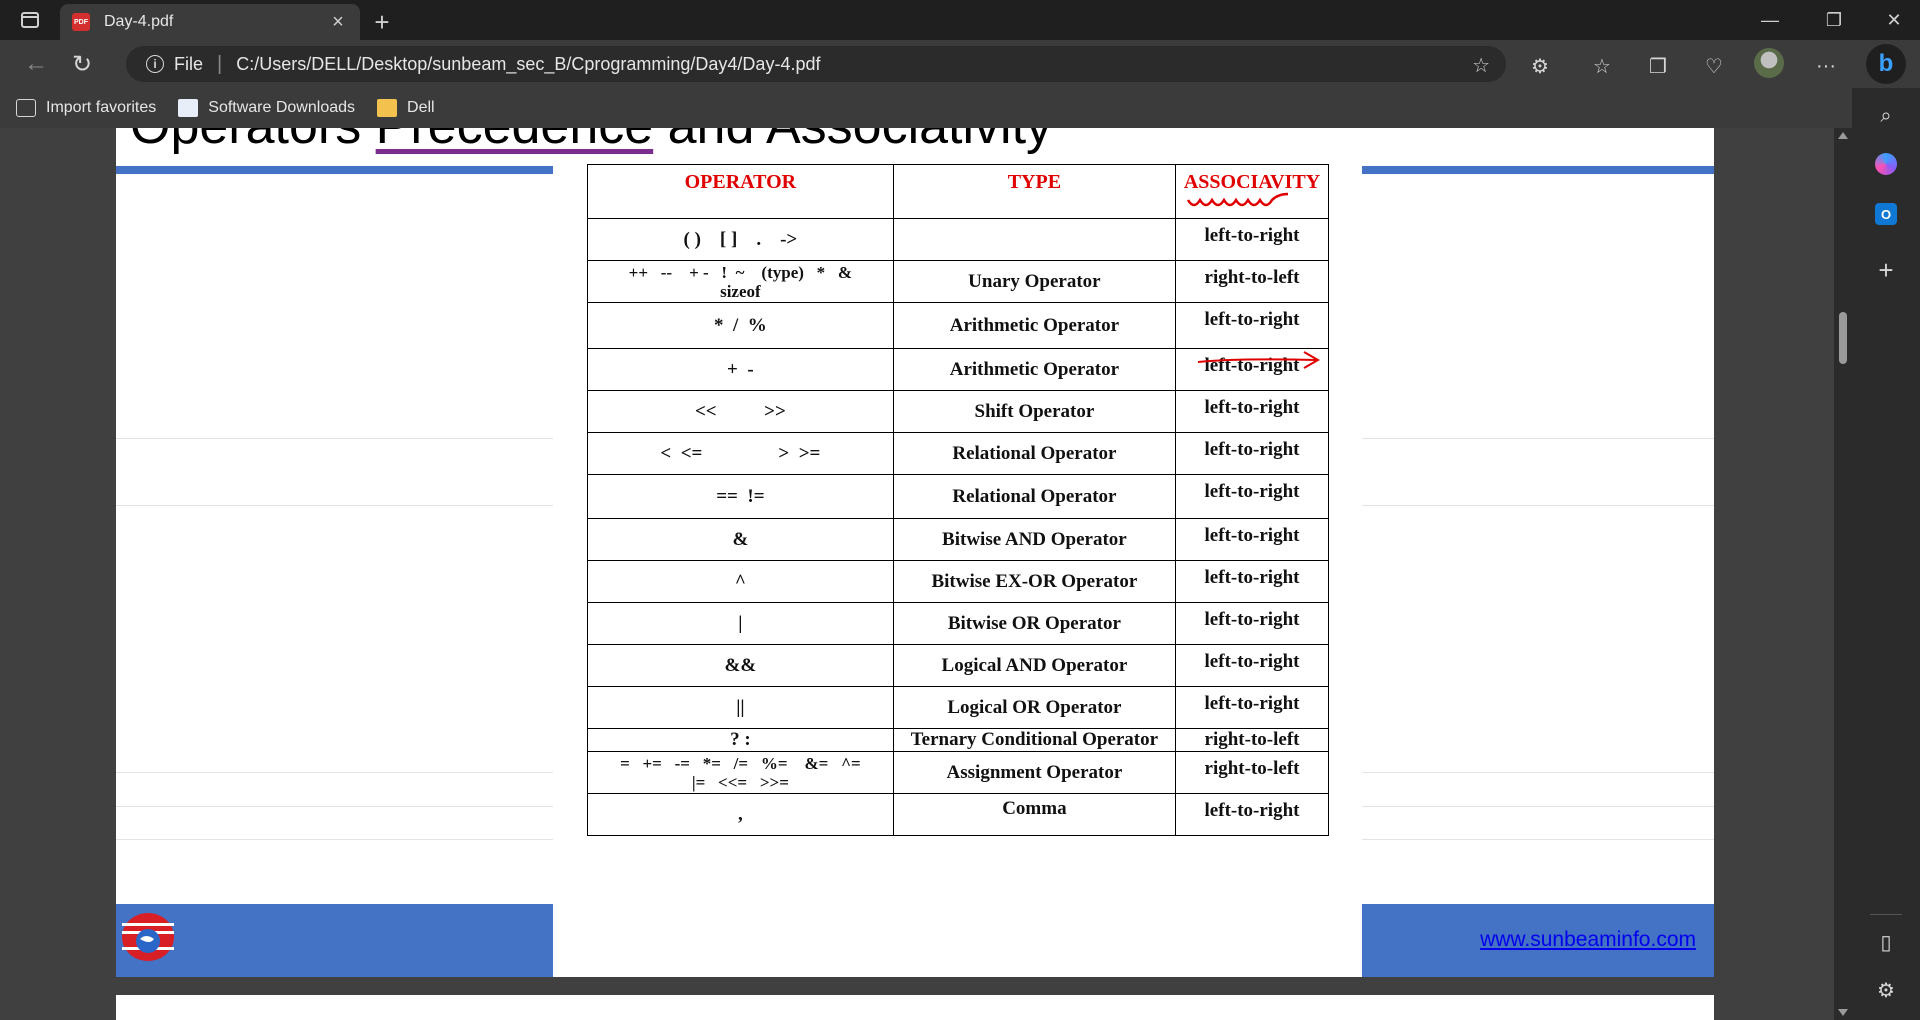  What do you see at coordinates (1843, 574) in the screenshot?
I see `viewer-scrollbar` at bounding box center [1843, 574].